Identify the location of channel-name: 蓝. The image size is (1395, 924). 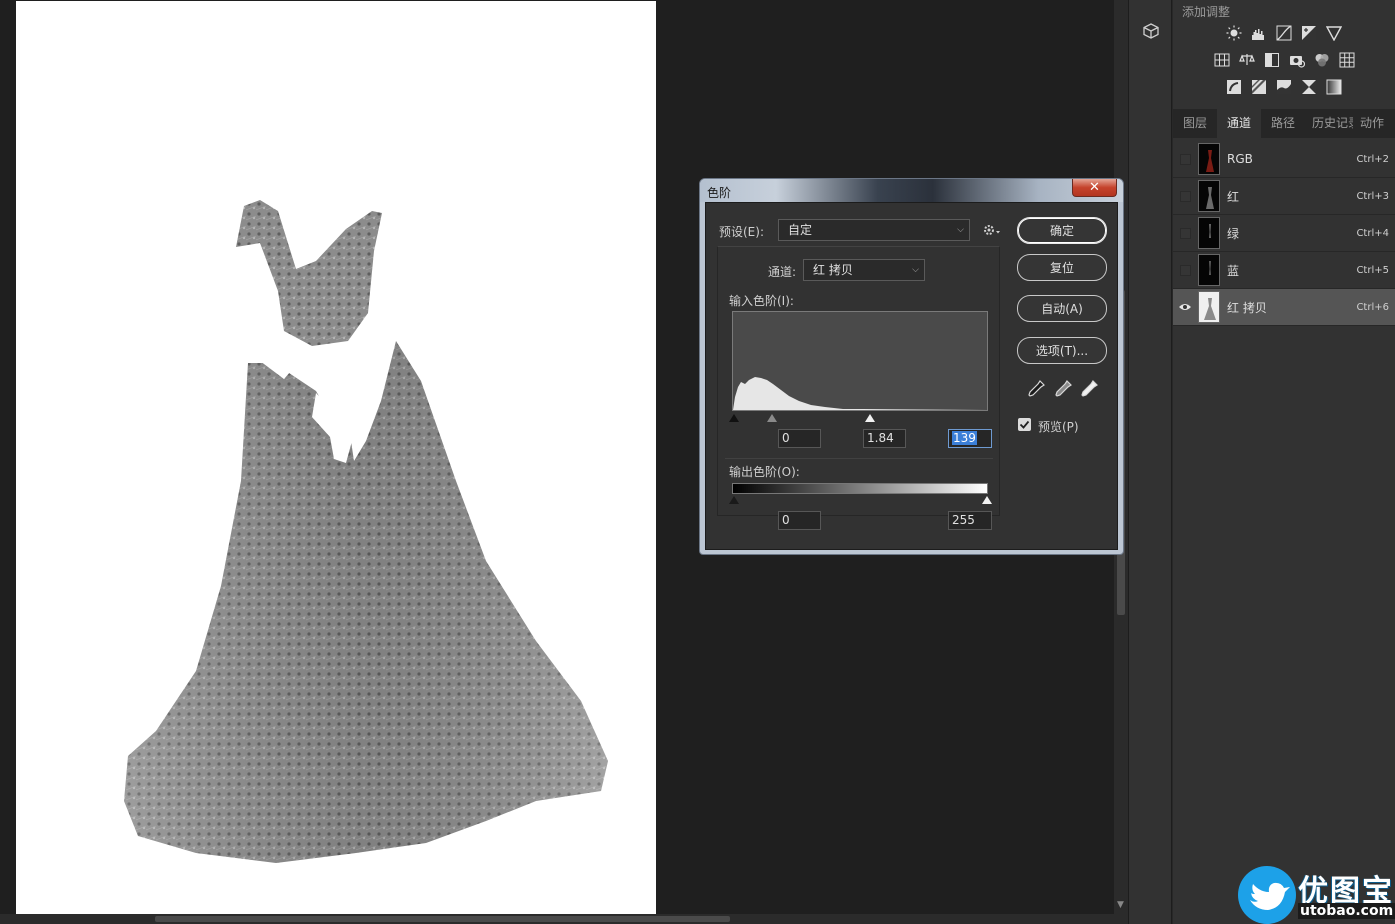
(1233, 270).